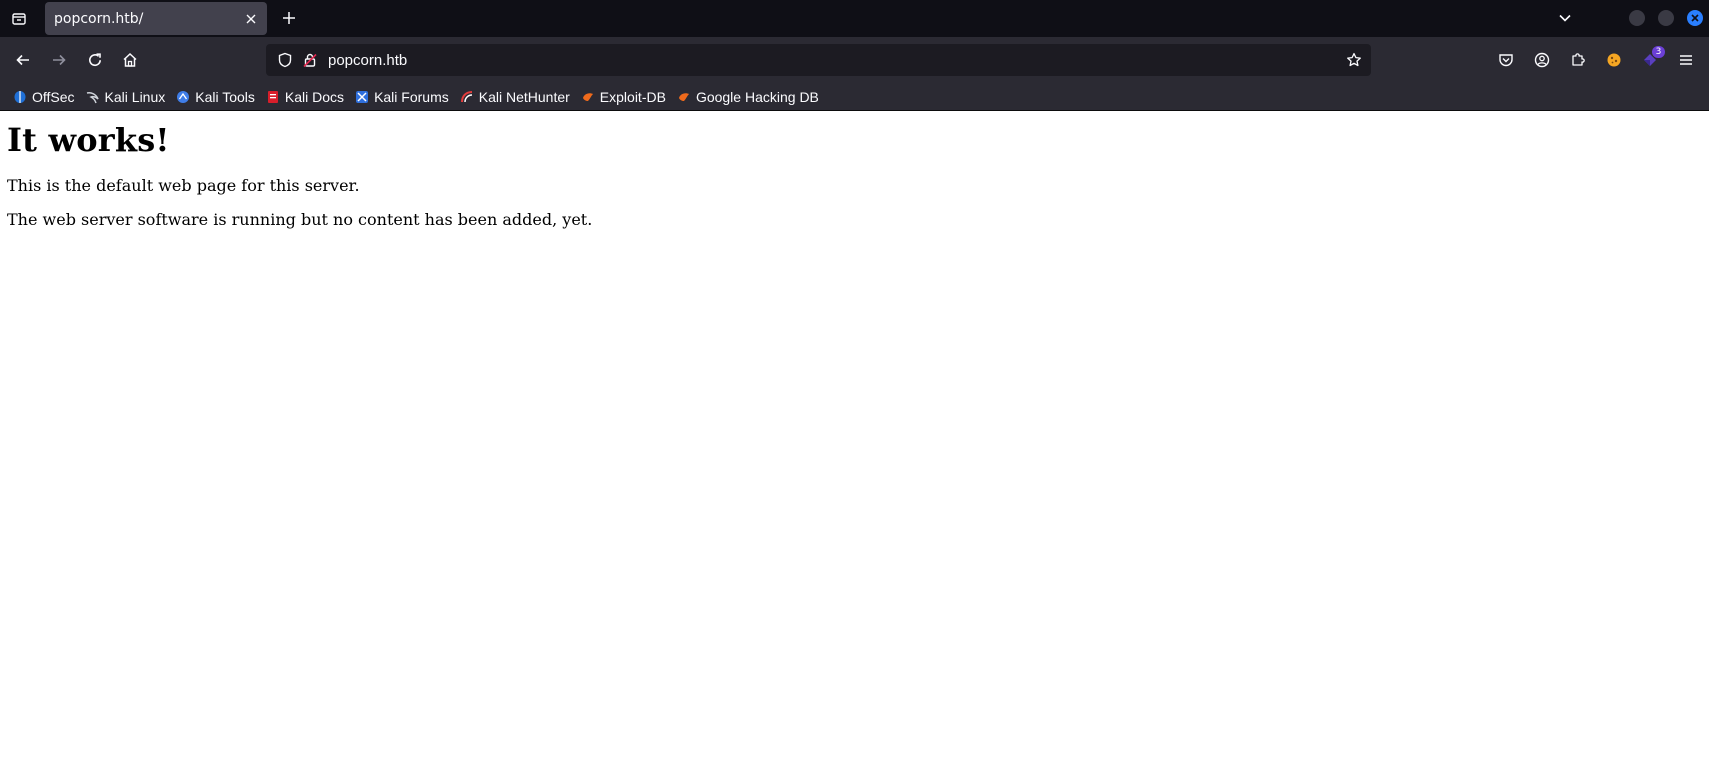 The width and height of the screenshot is (1709, 769). I want to click on bookmark-label: OffSec, so click(53, 96).